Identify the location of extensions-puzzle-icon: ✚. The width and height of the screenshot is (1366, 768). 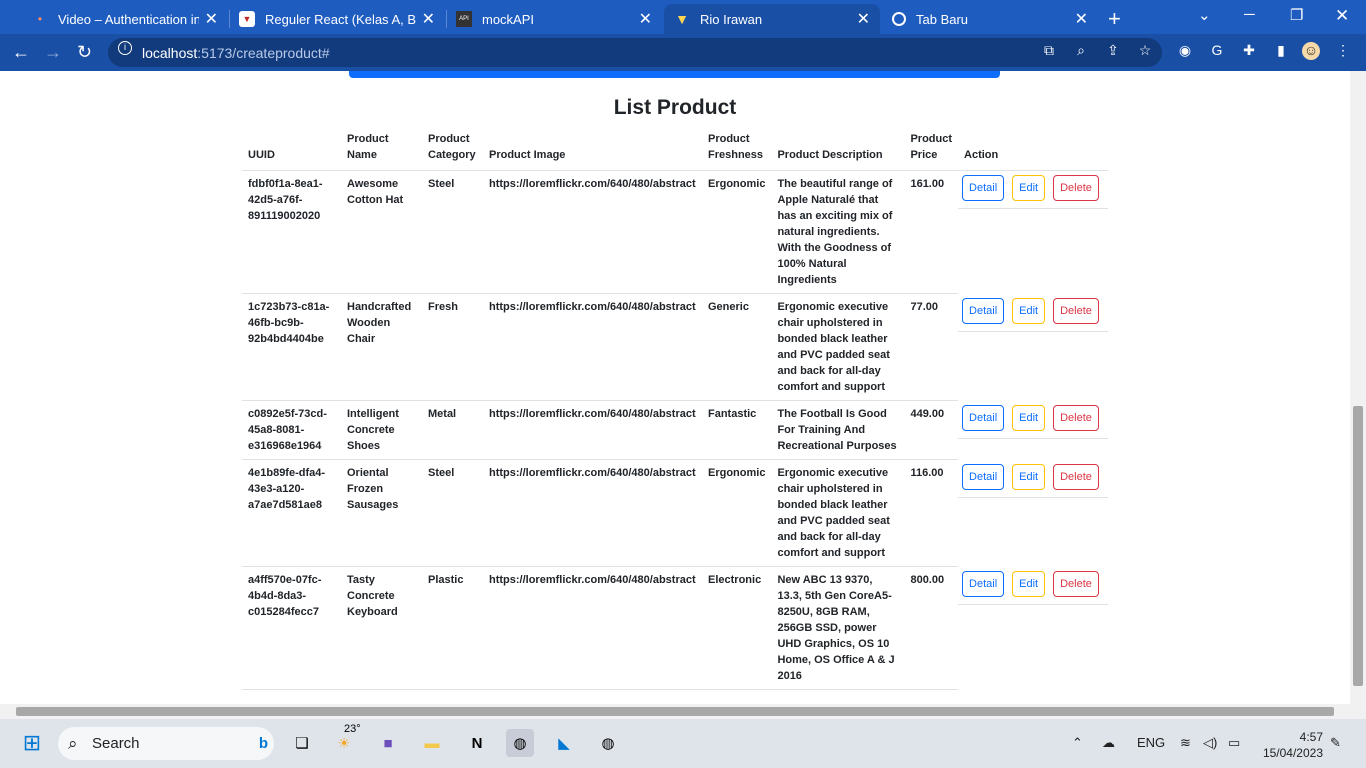
(1249, 51).